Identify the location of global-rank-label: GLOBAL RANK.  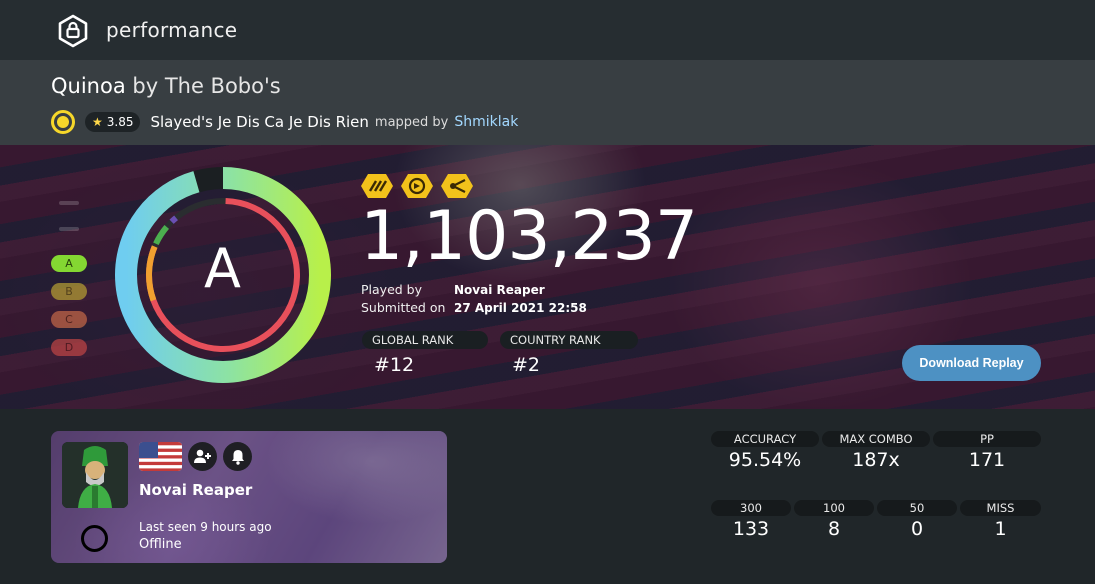
(425, 340).